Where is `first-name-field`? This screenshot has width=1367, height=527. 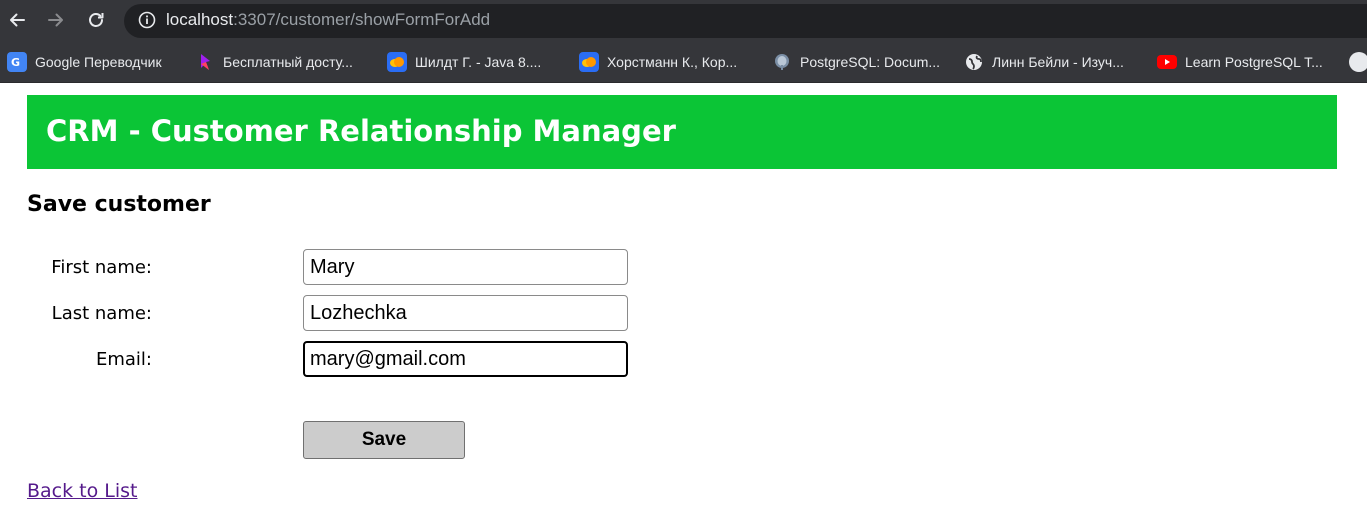
first-name-field is located at coordinates (465, 267).